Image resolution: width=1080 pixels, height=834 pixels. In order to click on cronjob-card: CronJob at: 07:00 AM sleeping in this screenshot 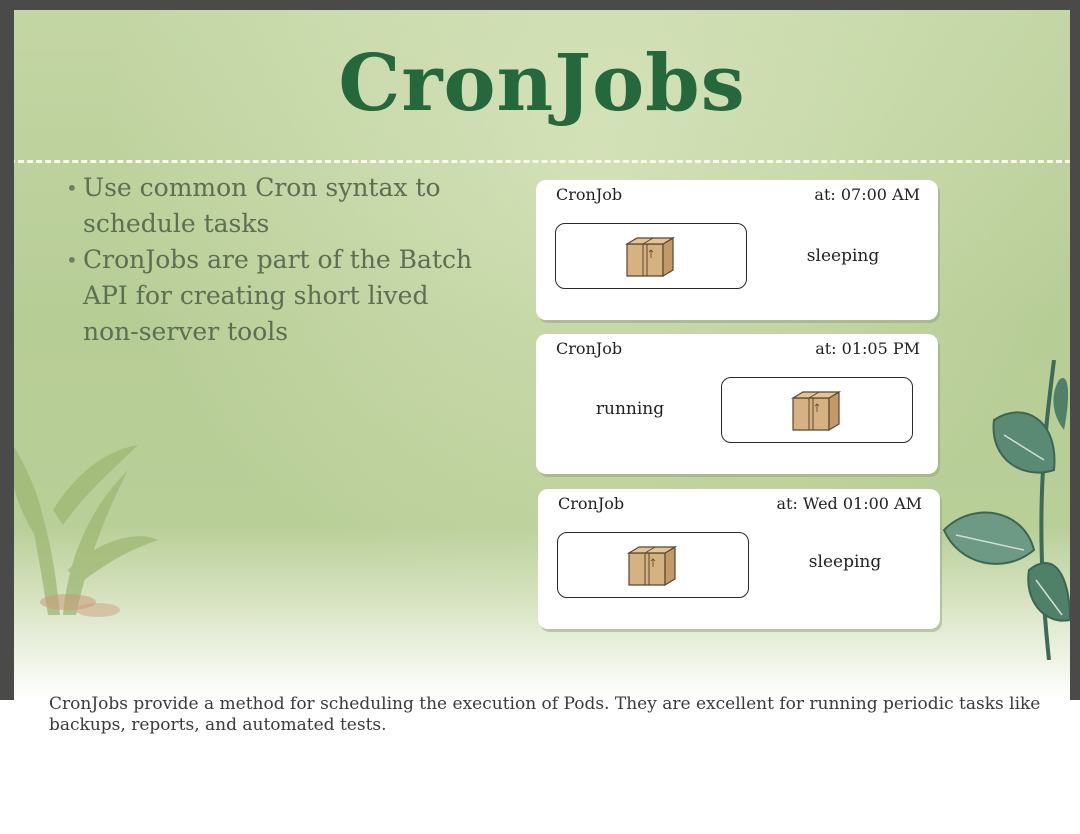, I will do `click(737, 250)`.